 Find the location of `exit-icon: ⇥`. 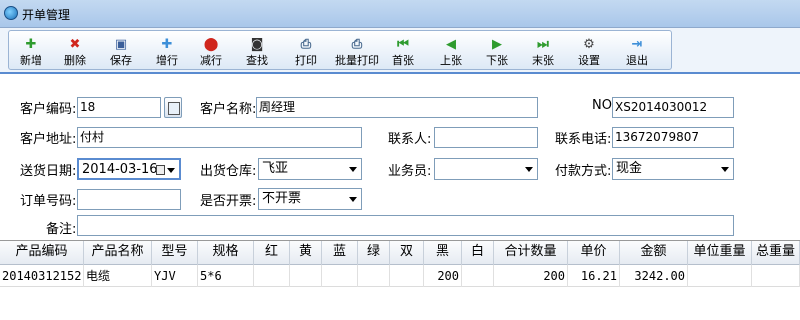

exit-icon: ⇥ is located at coordinates (637, 44).